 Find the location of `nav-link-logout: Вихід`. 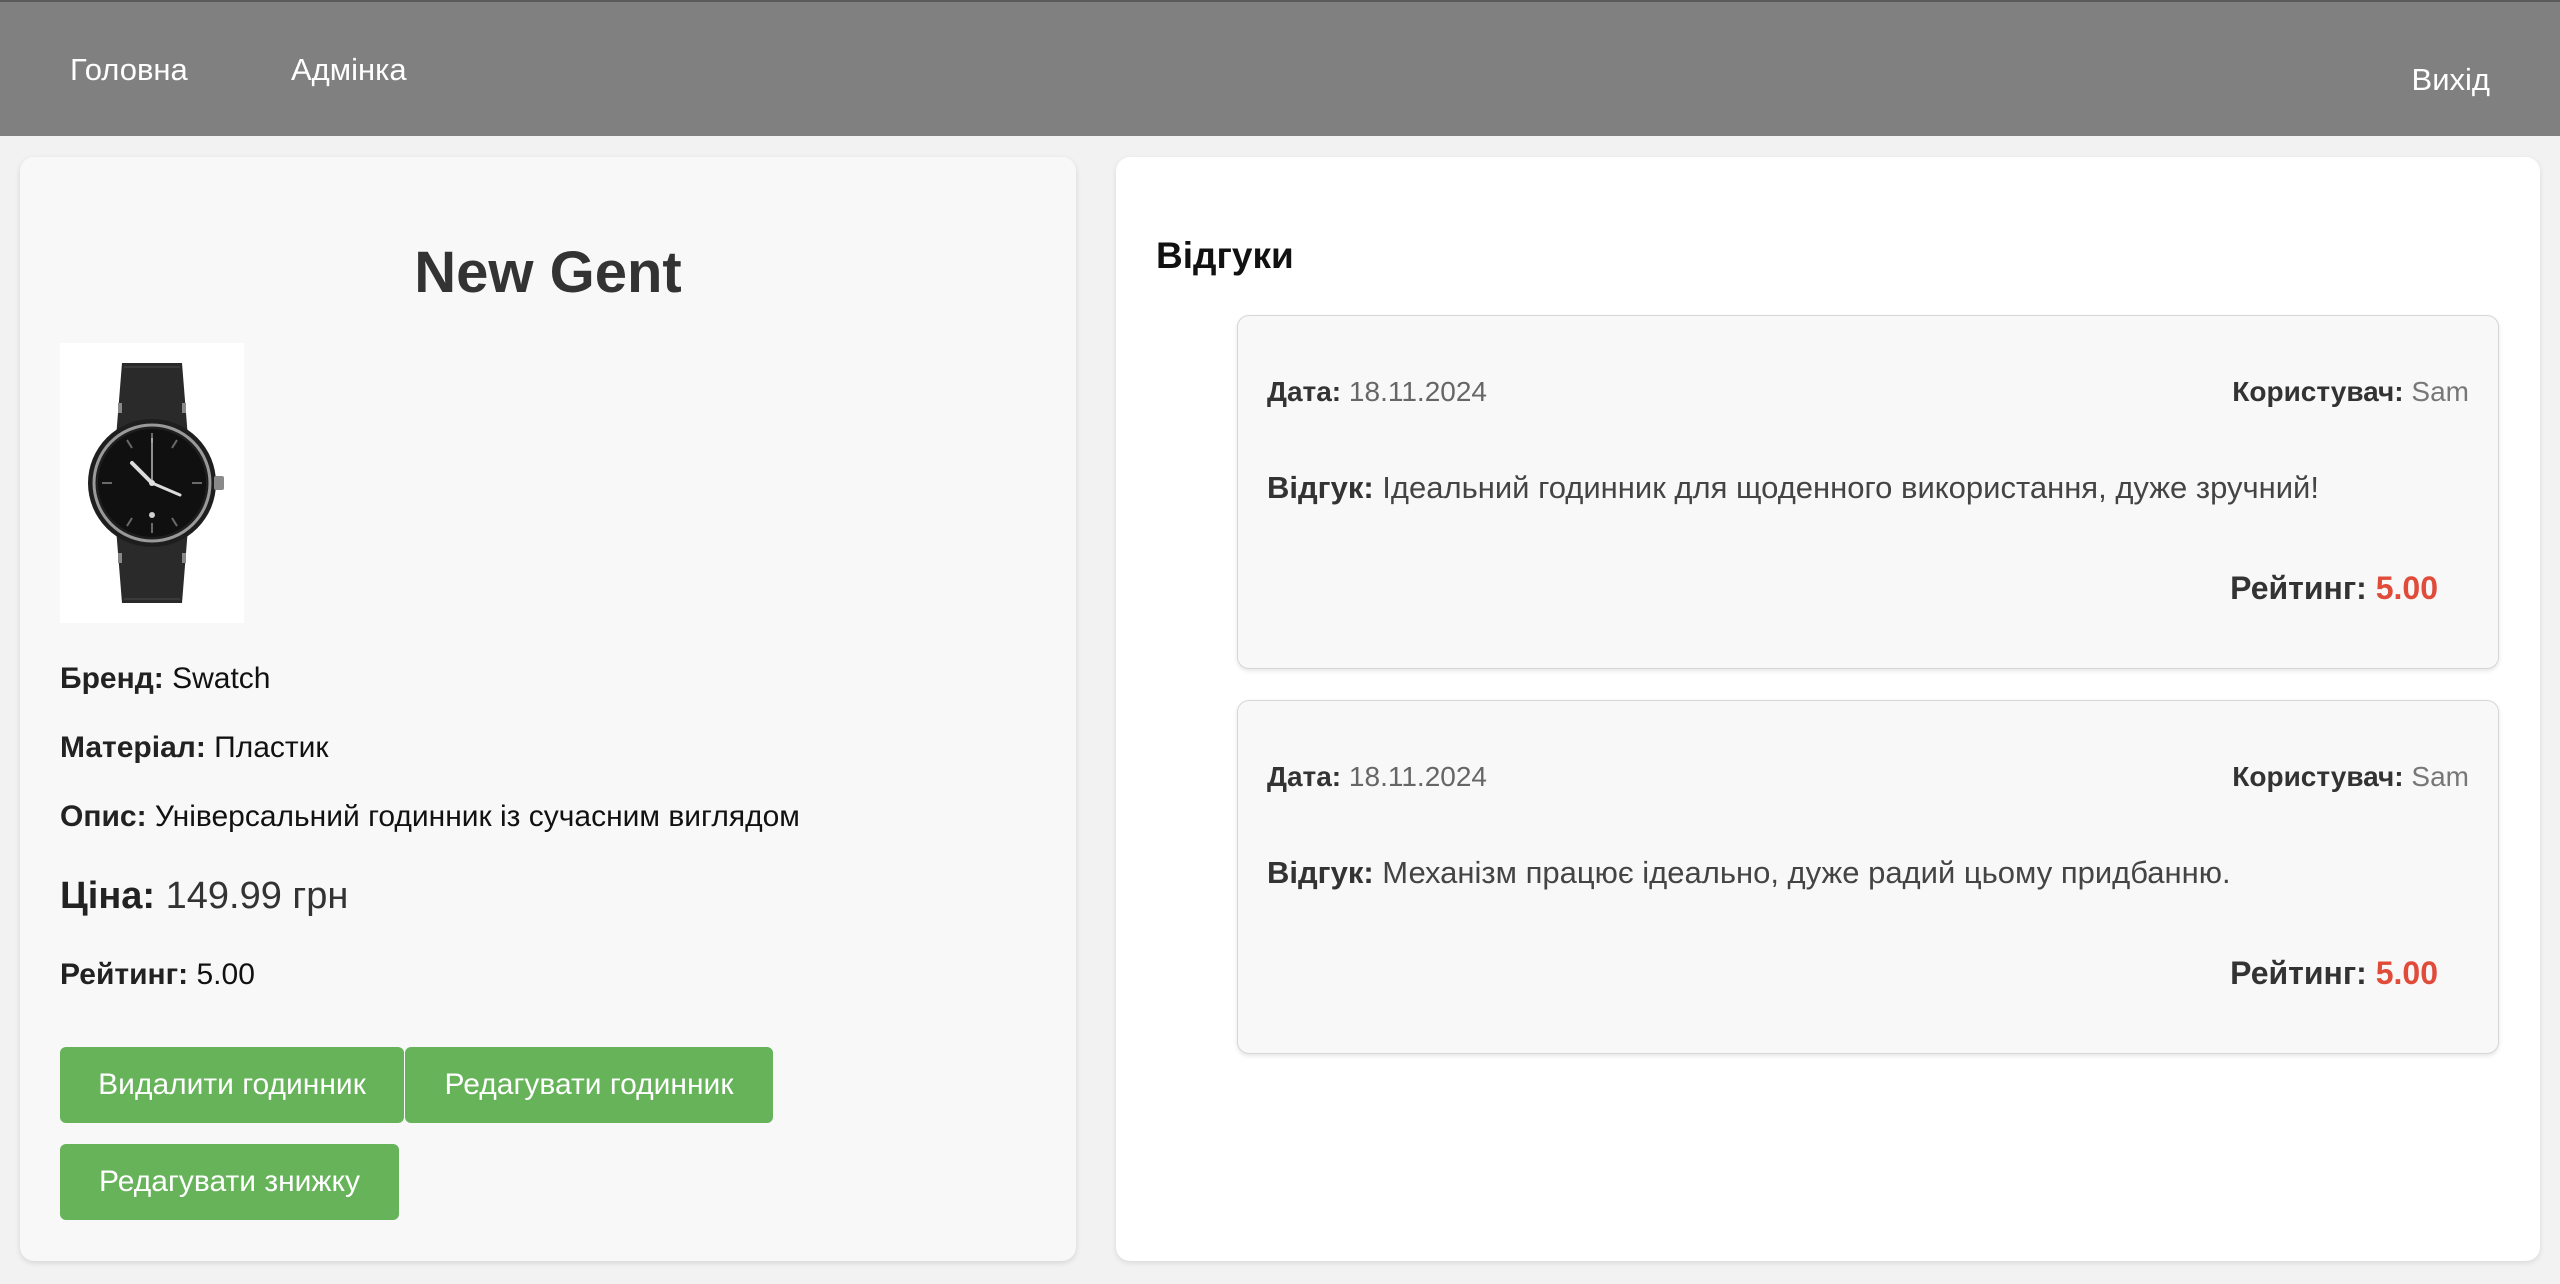

nav-link-logout: Вихід is located at coordinates (2451, 80).